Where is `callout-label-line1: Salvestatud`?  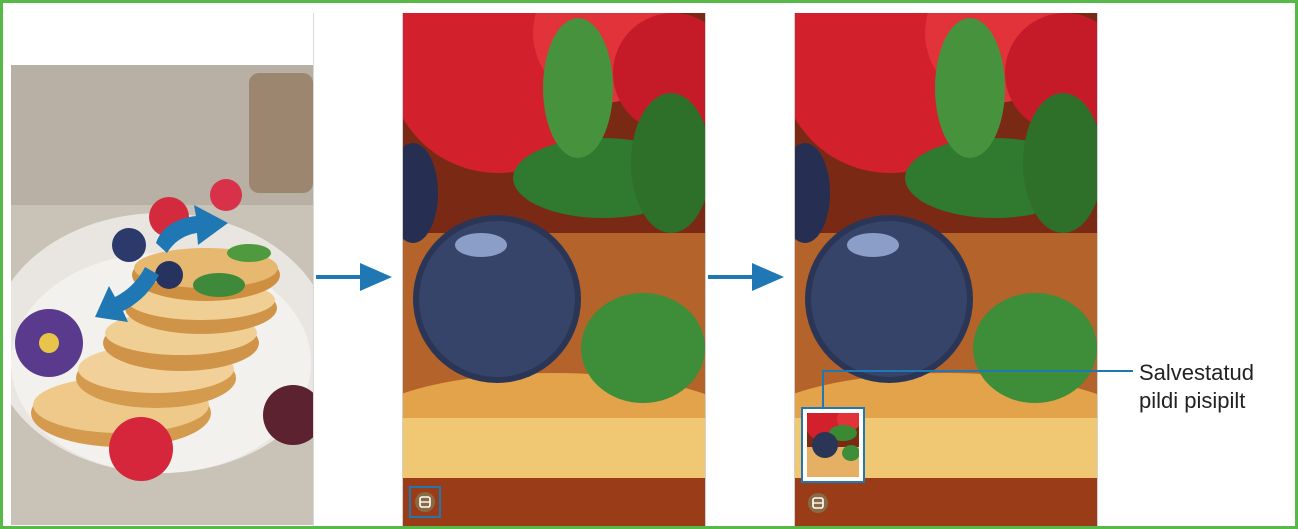 callout-label-line1: Salvestatud is located at coordinates (1196, 372).